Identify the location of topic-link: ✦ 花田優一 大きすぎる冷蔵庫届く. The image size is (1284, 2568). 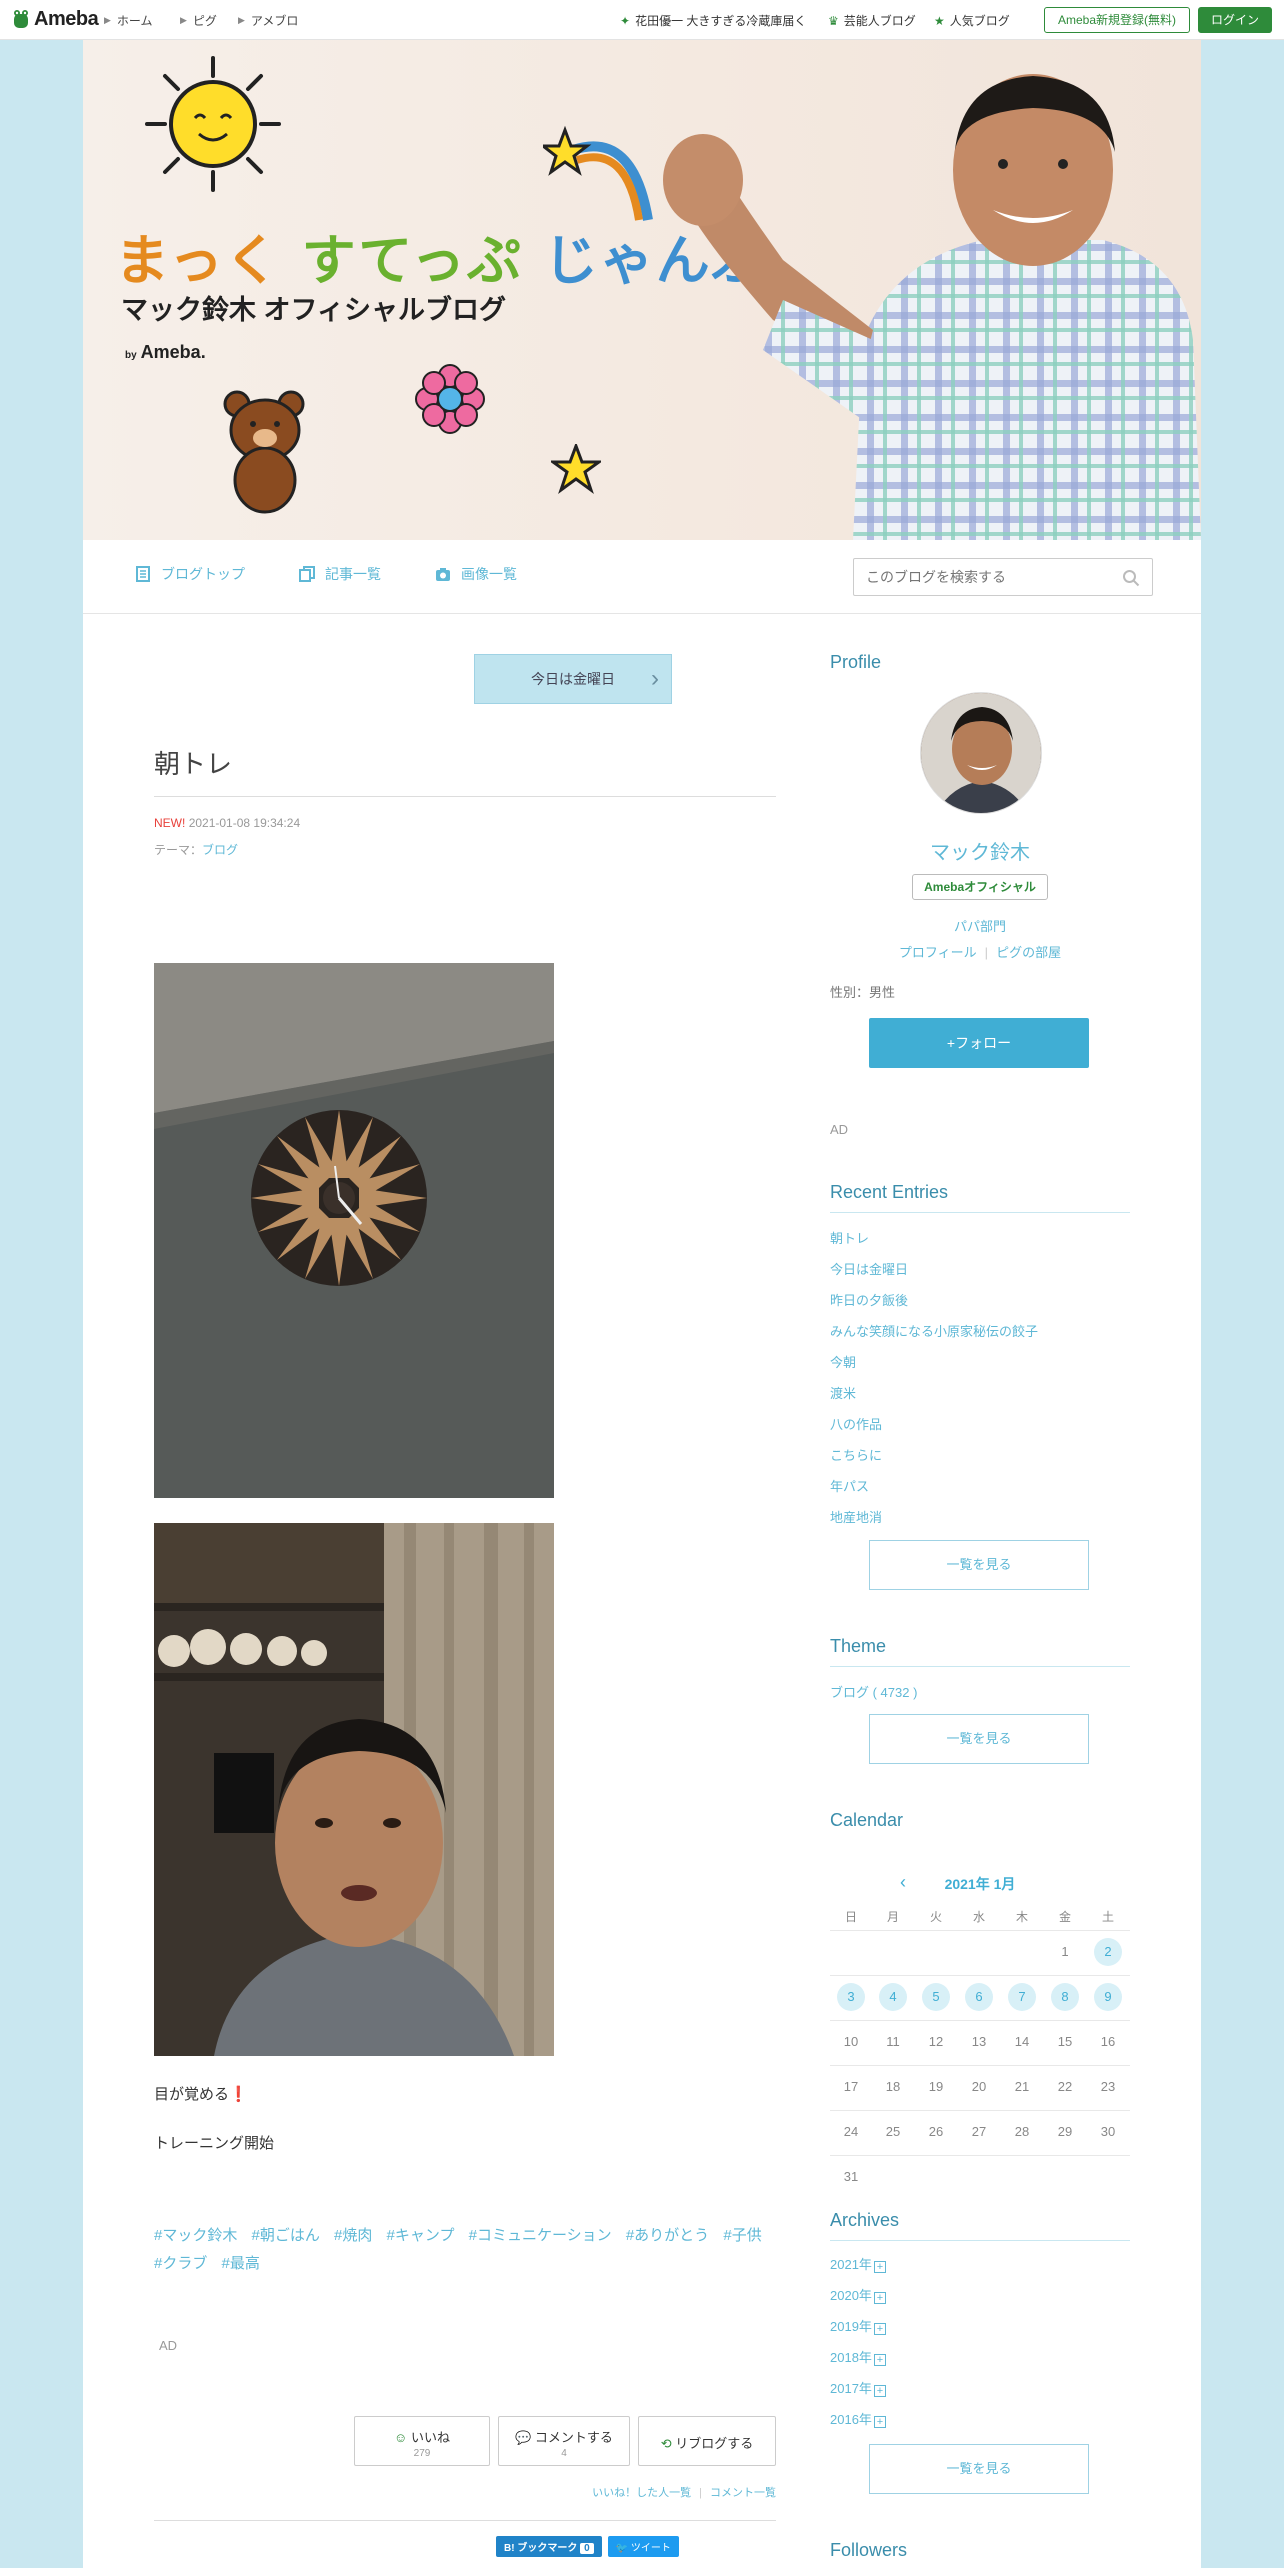
(713, 20).